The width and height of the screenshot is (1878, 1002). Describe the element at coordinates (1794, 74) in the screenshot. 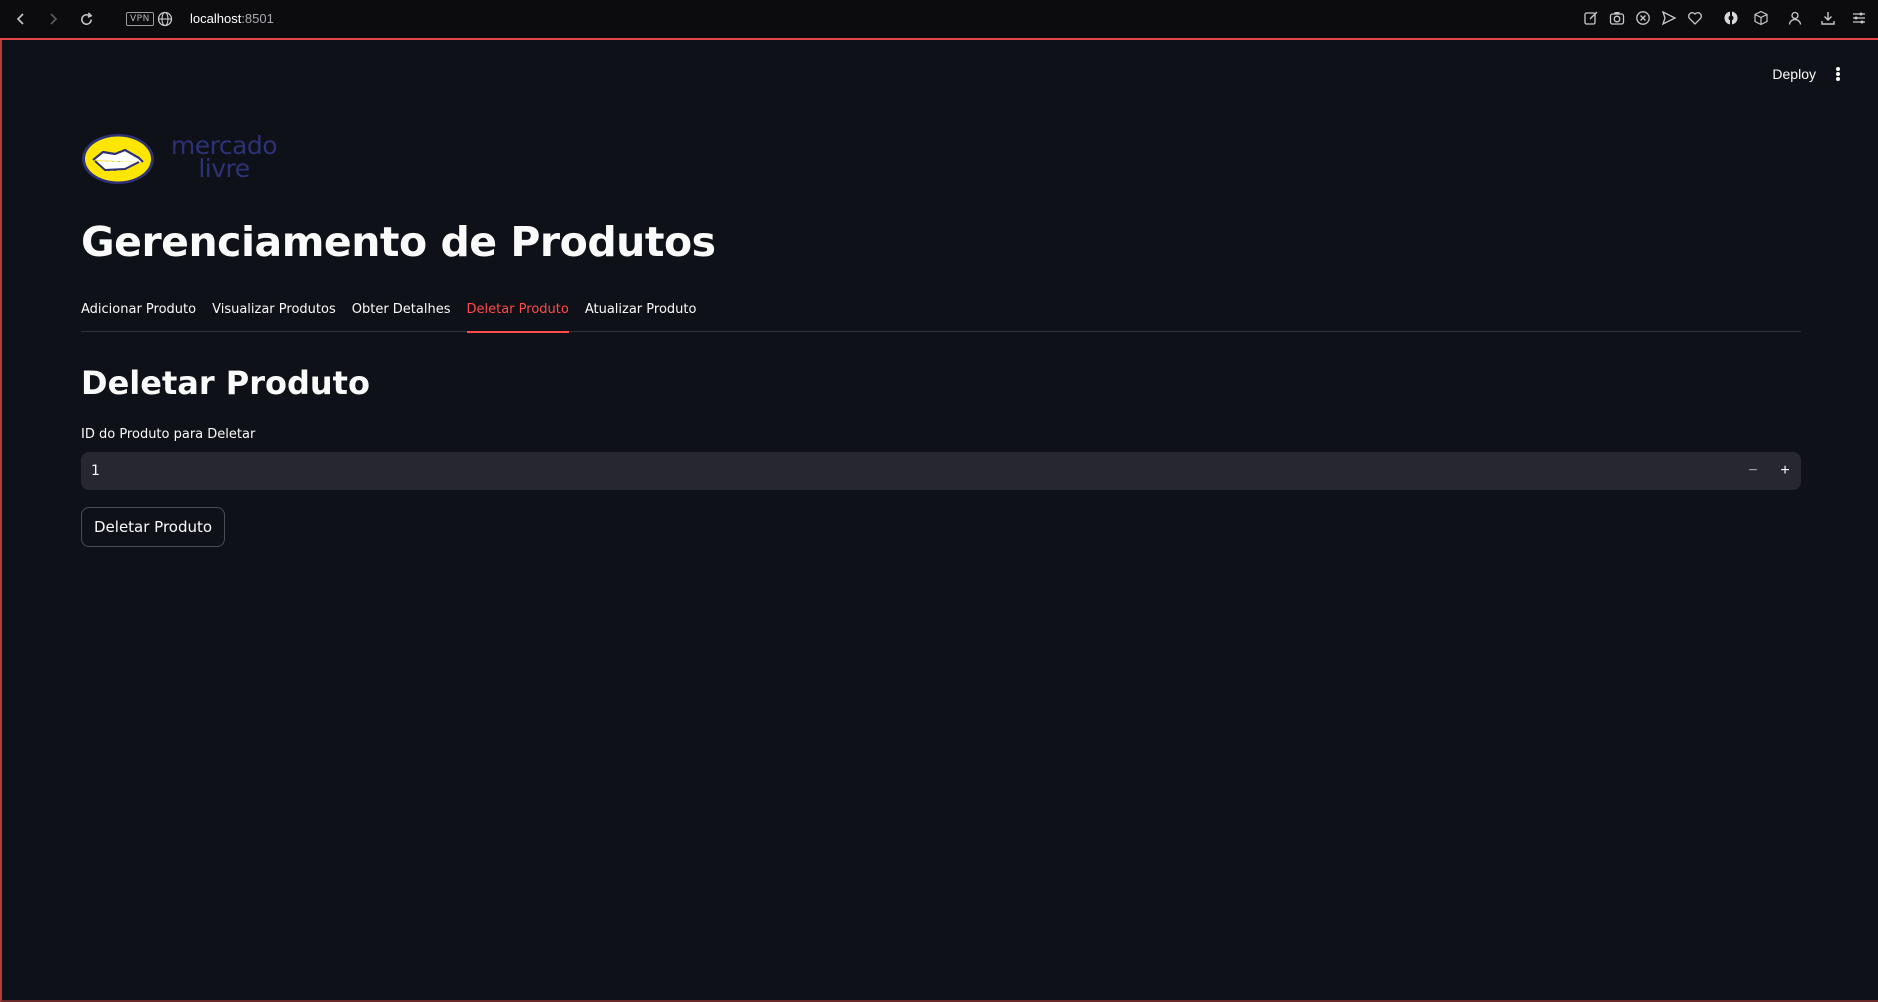

I see `deploy-button: Deploy` at that location.